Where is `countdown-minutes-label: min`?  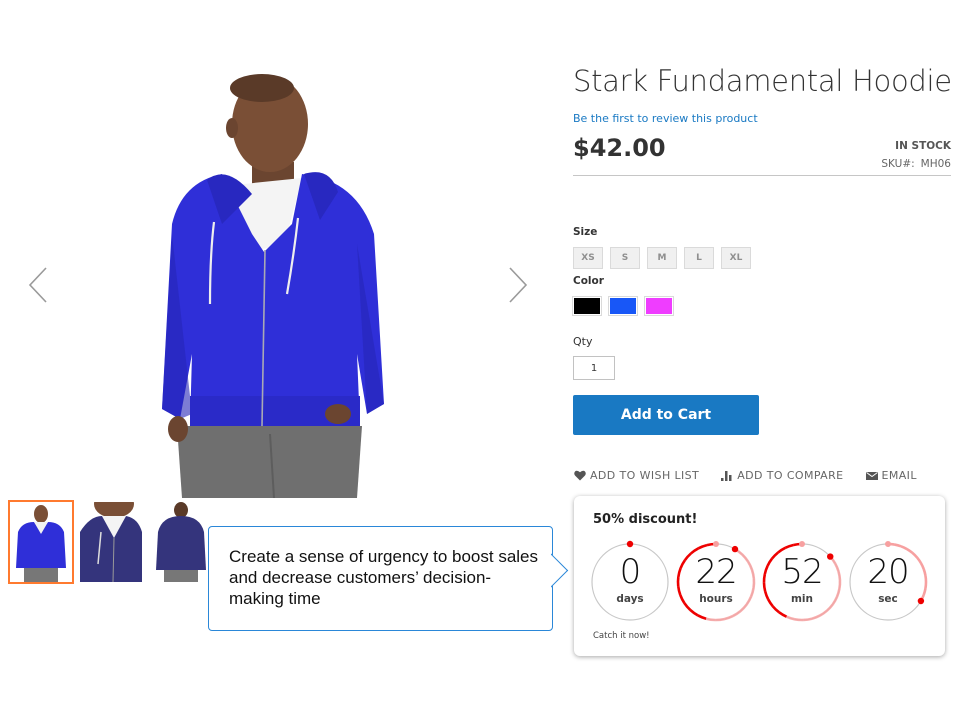
countdown-minutes-label: min is located at coordinates (801, 599).